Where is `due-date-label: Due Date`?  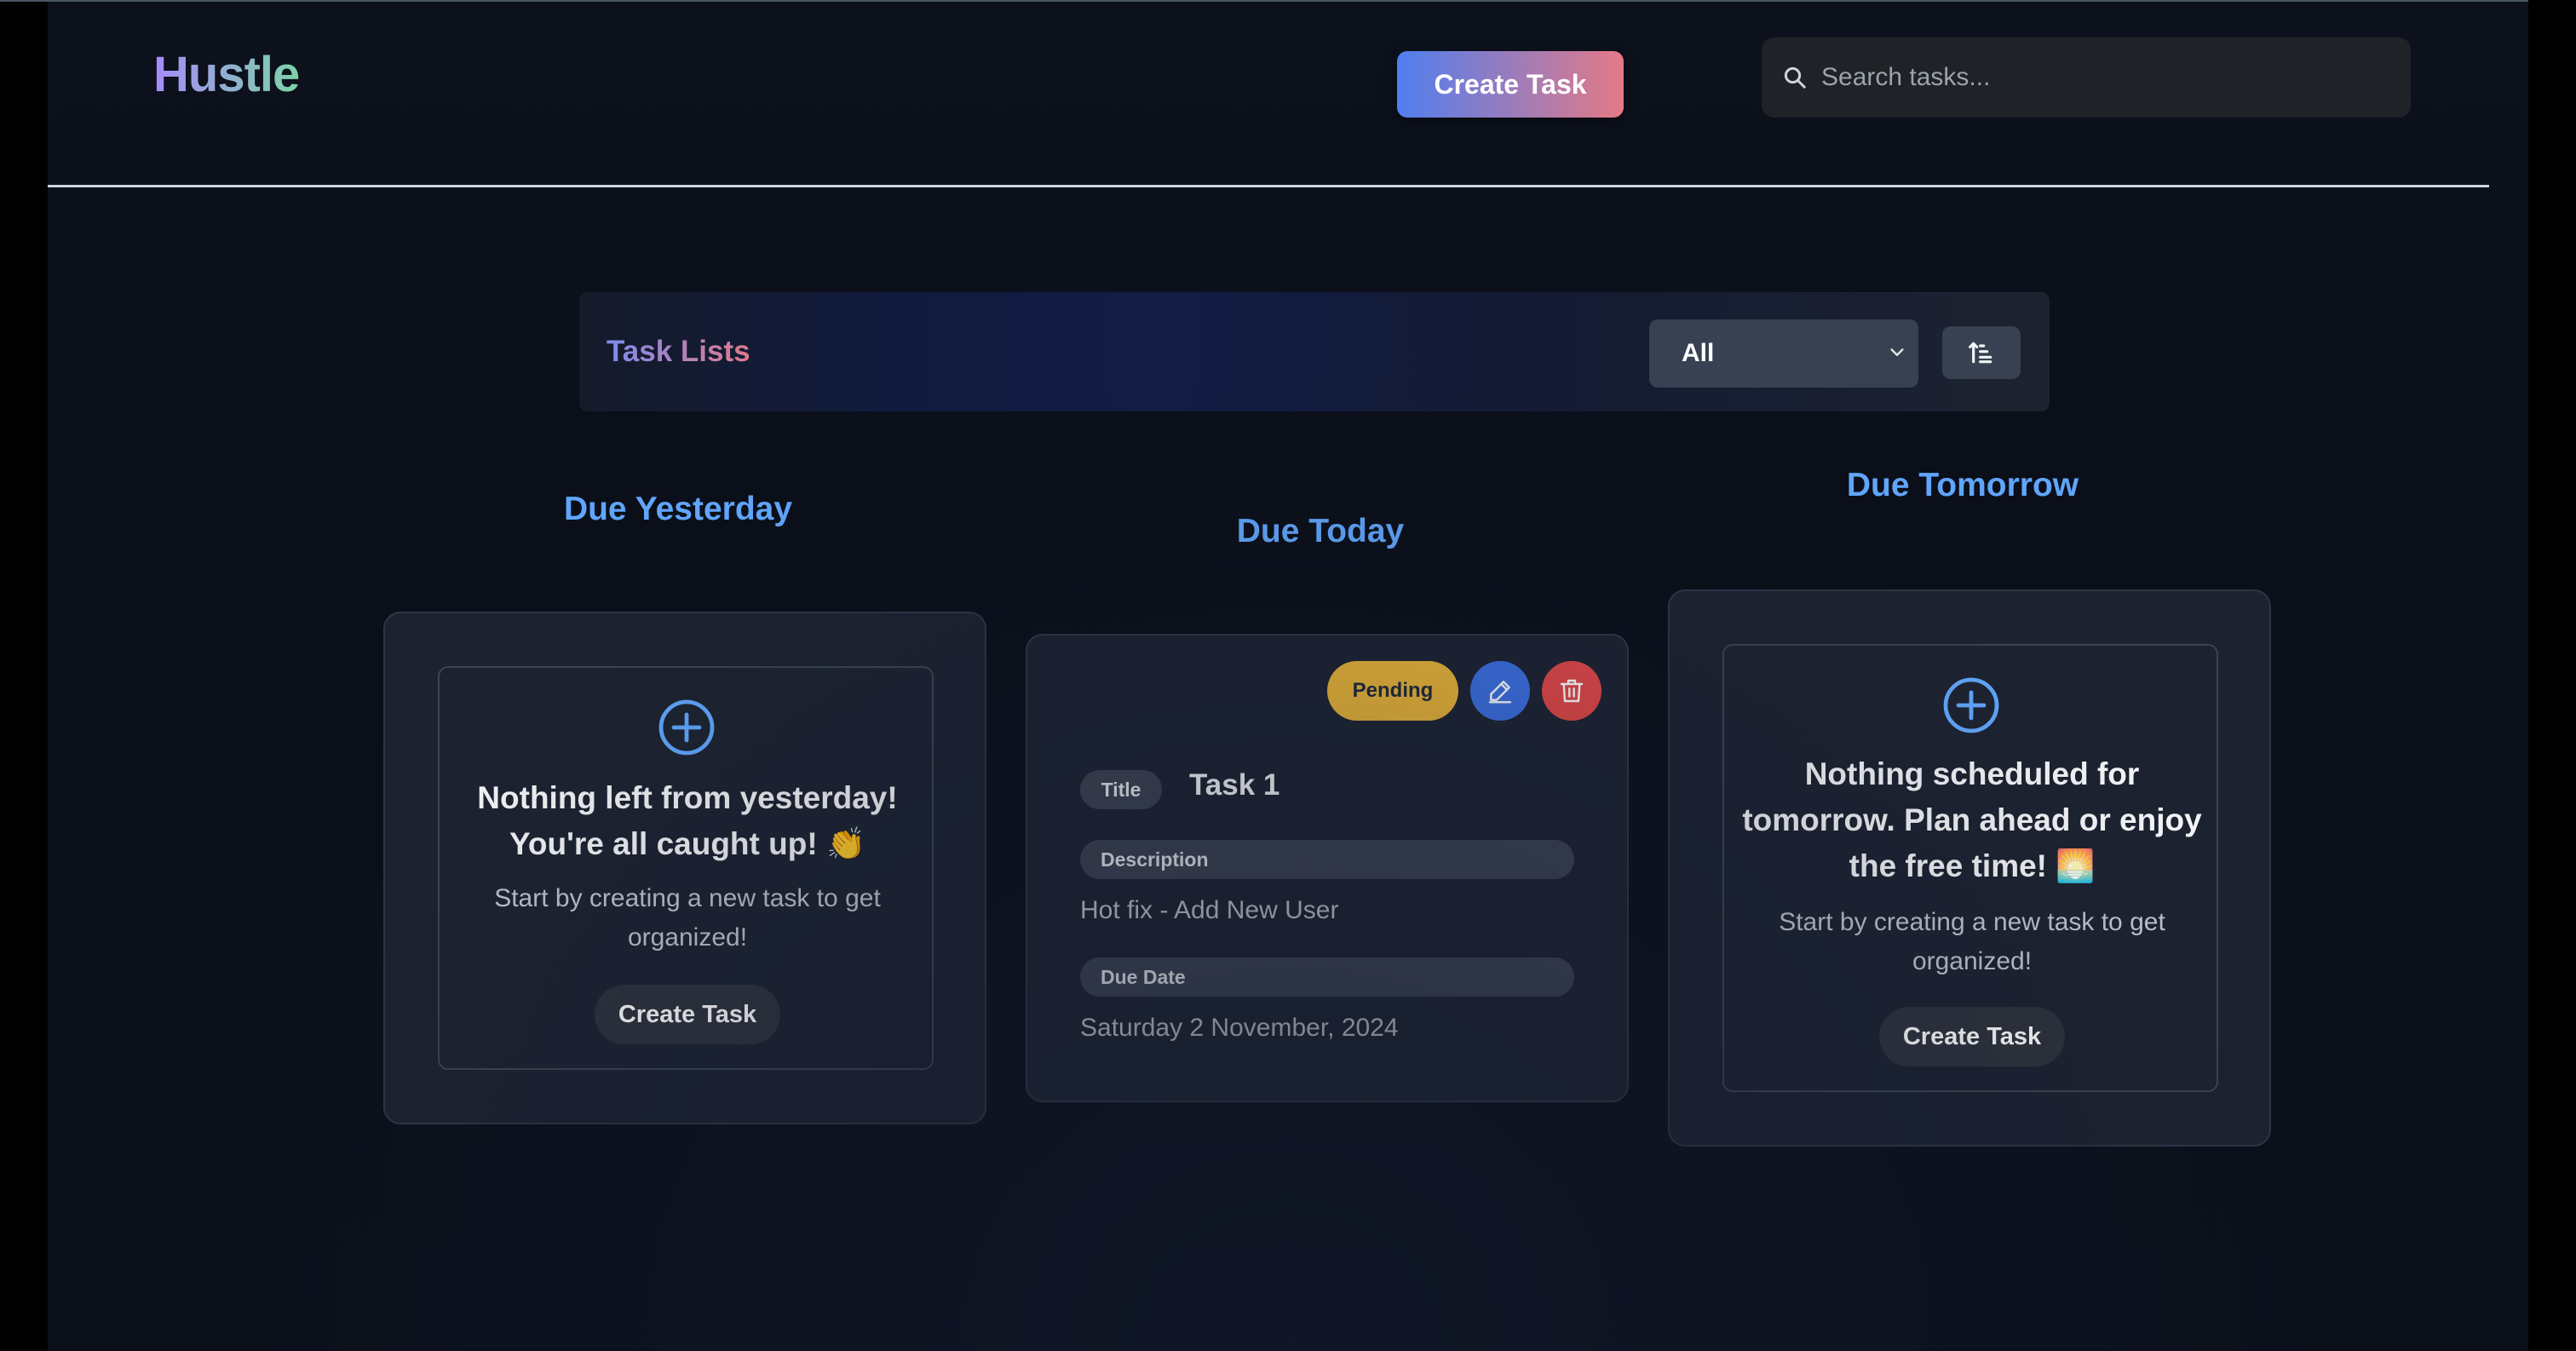 due-date-label: Due Date is located at coordinates (1327, 977).